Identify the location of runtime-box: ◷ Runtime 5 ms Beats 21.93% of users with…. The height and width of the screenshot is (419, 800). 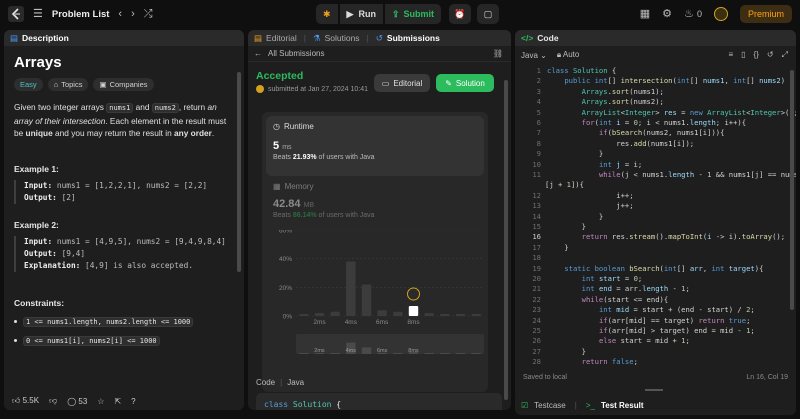
(375, 146).